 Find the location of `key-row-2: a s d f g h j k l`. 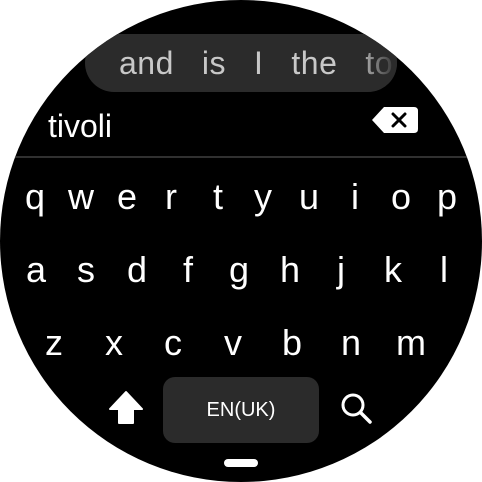

key-row-2: a s d f g h j k l is located at coordinates (241, 270).